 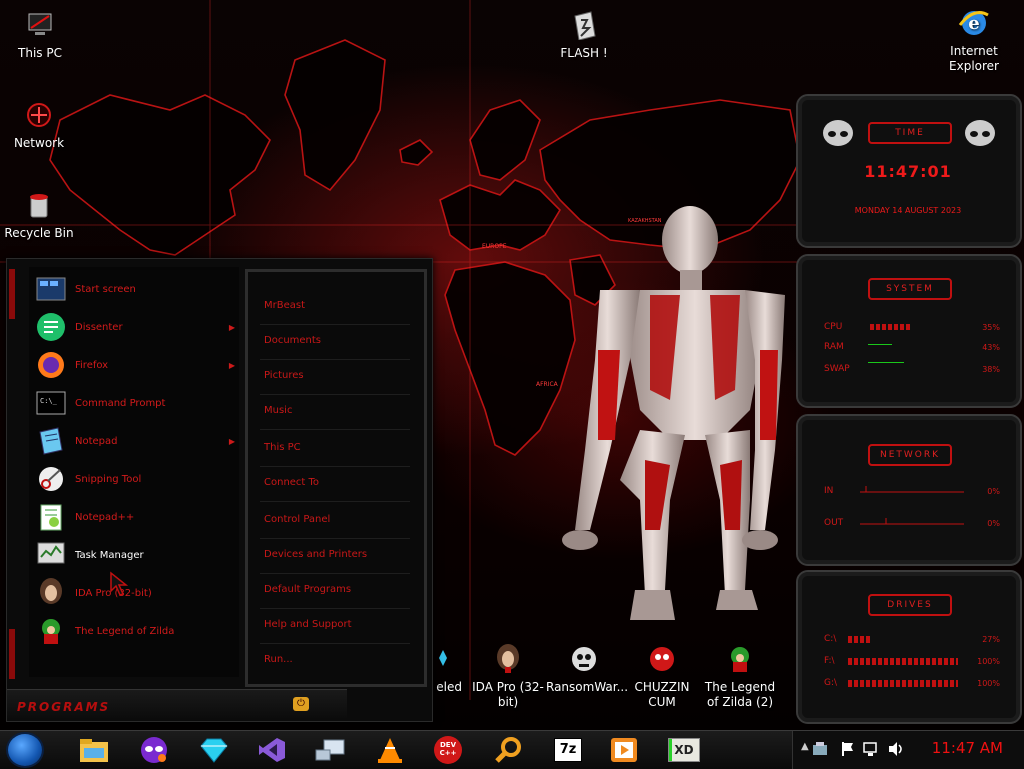 I want to click on submenu-arrow-icon: ▶, so click(x=231, y=441).